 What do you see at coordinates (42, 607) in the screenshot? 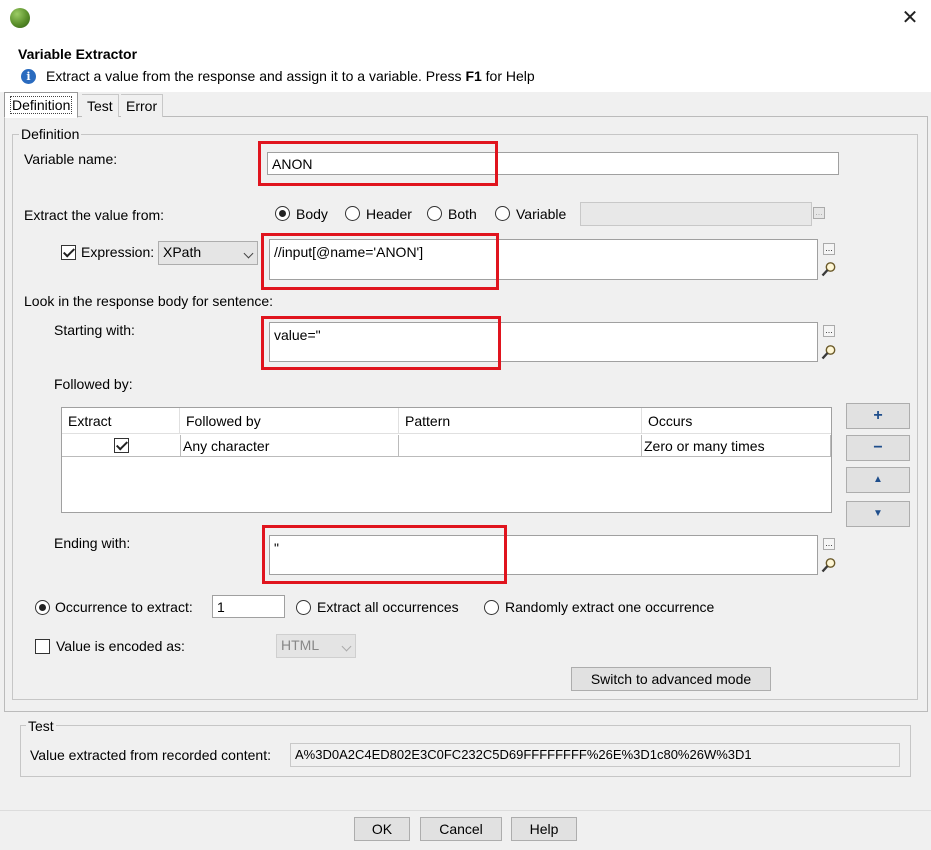
I see `radio-occurrence` at bounding box center [42, 607].